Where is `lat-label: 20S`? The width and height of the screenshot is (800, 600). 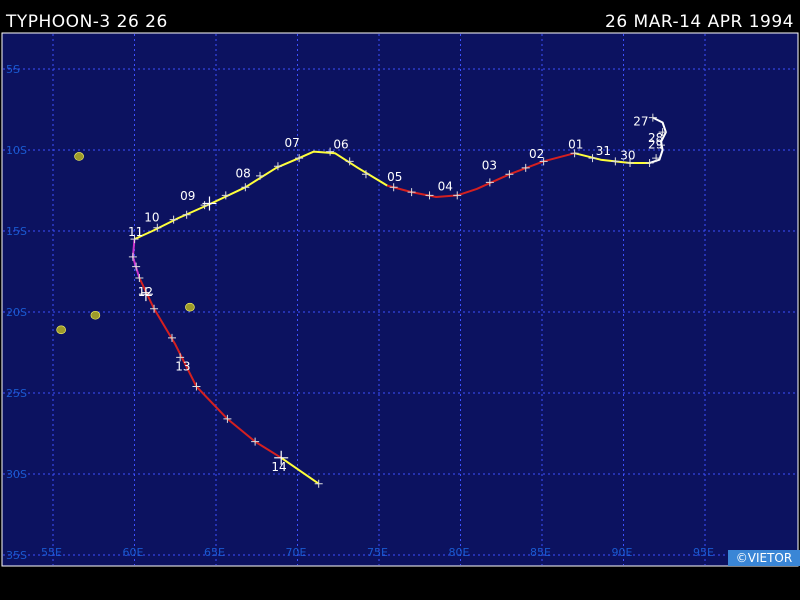
lat-label: 20S is located at coordinates (16, 312).